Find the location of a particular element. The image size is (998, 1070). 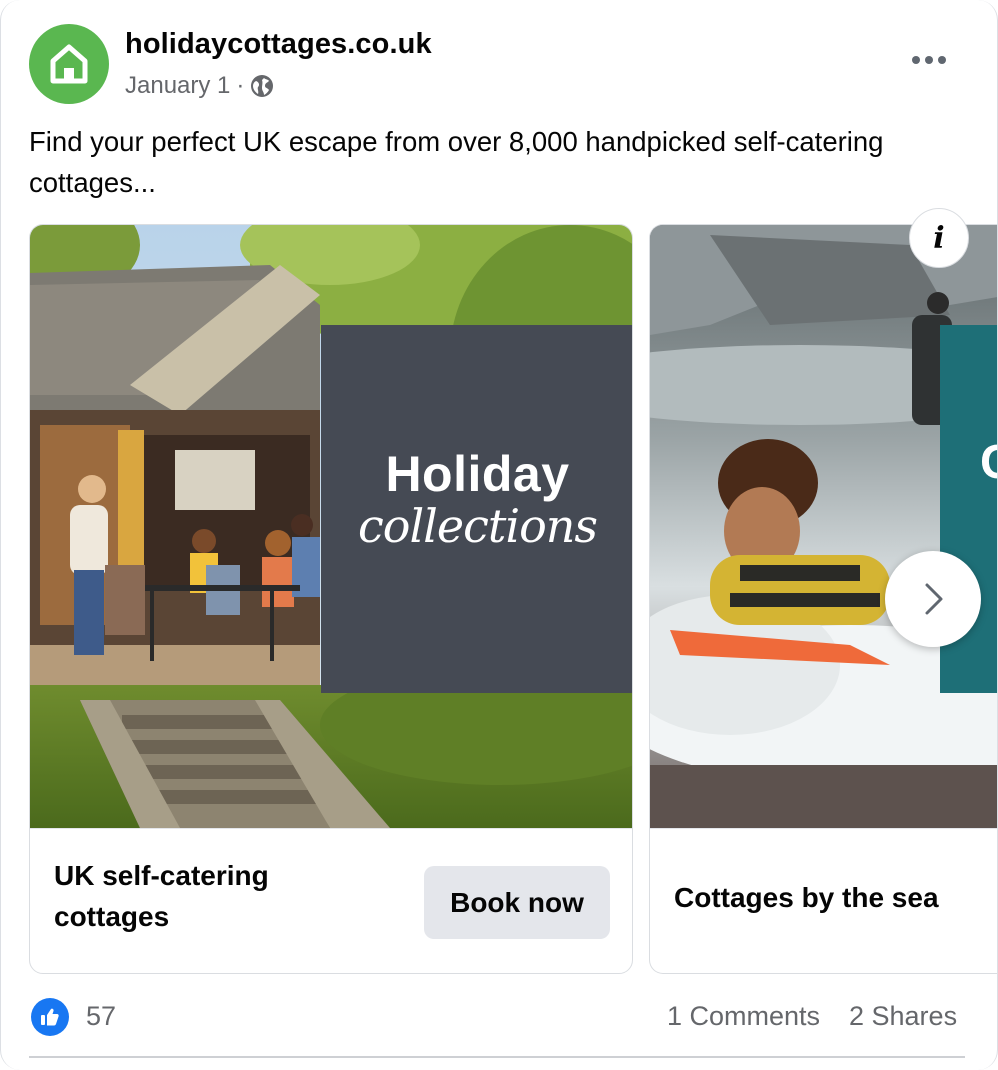

page-avatar is located at coordinates (69, 64).